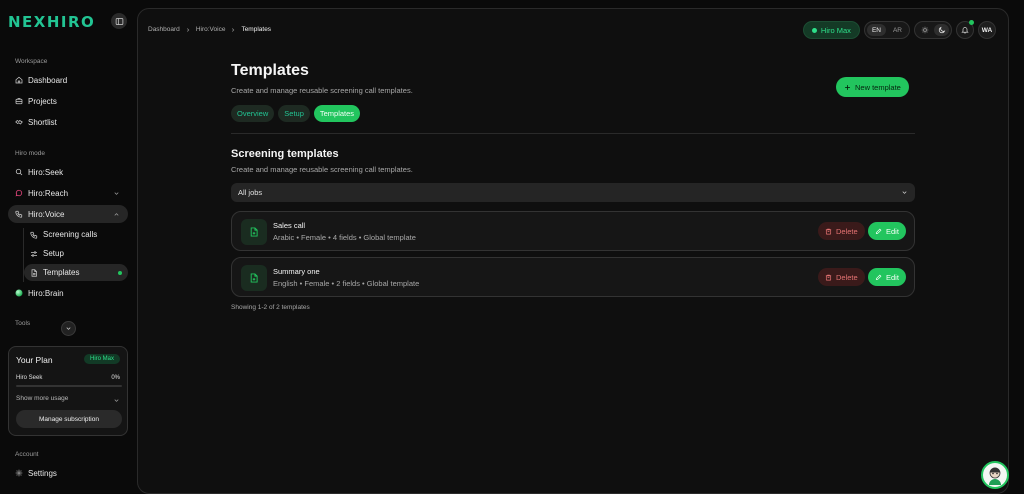 This screenshot has height=494, width=1024. I want to click on pencil-icon, so click(878, 277).